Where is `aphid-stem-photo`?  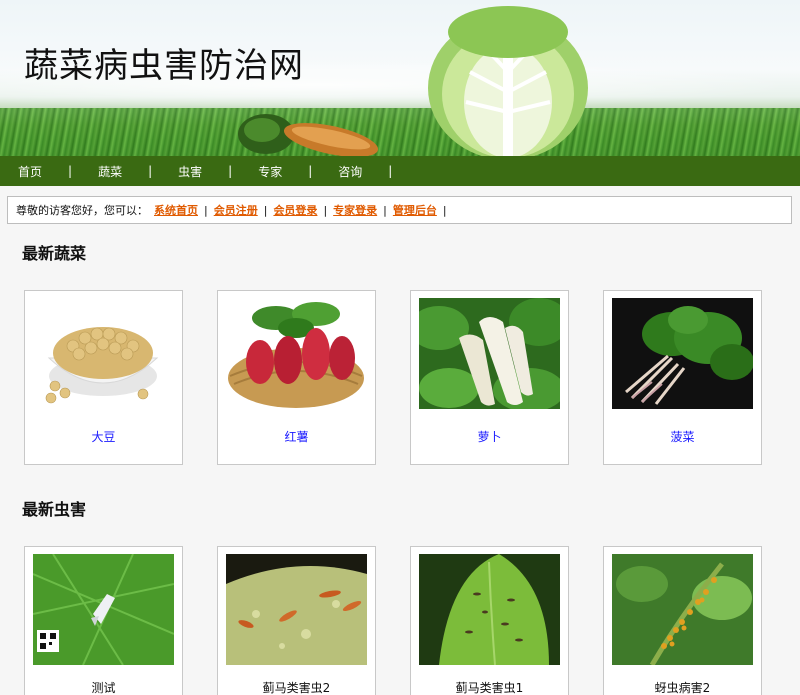 aphid-stem-photo is located at coordinates (682, 609).